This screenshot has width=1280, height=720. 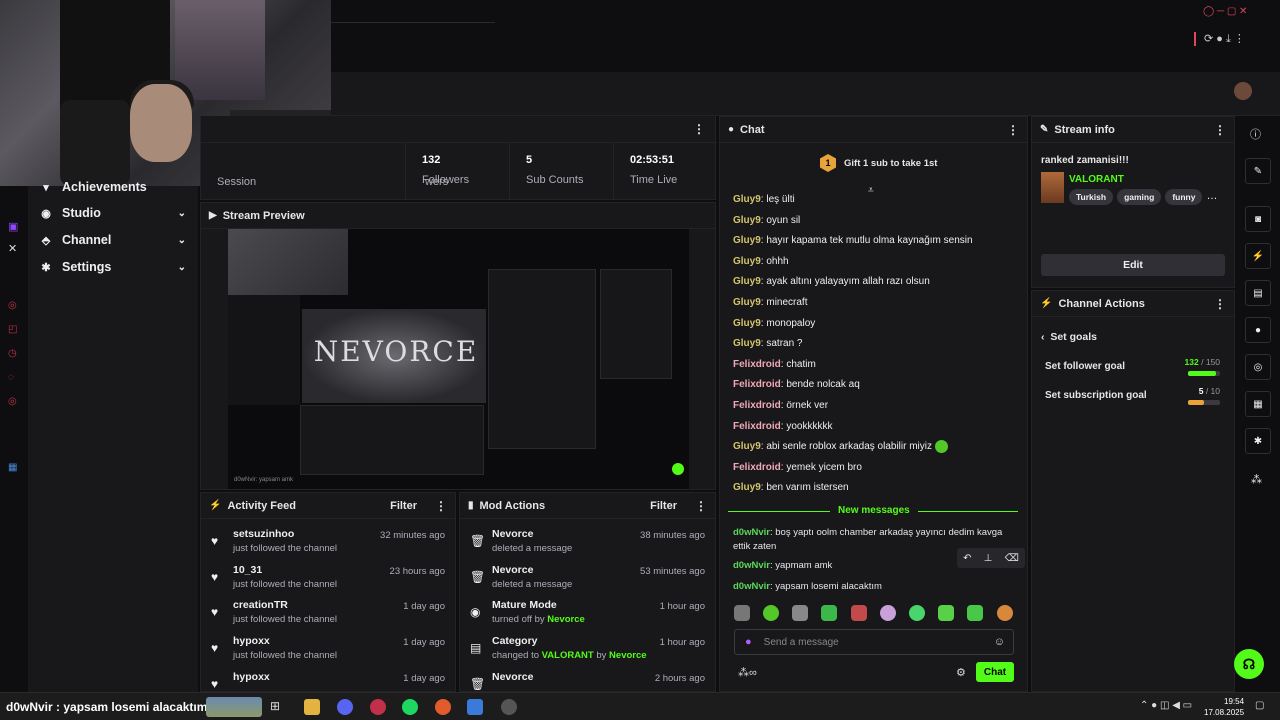 What do you see at coordinates (870, 262) in the screenshot?
I see `chat-message: Gluy9: ohhh` at bounding box center [870, 262].